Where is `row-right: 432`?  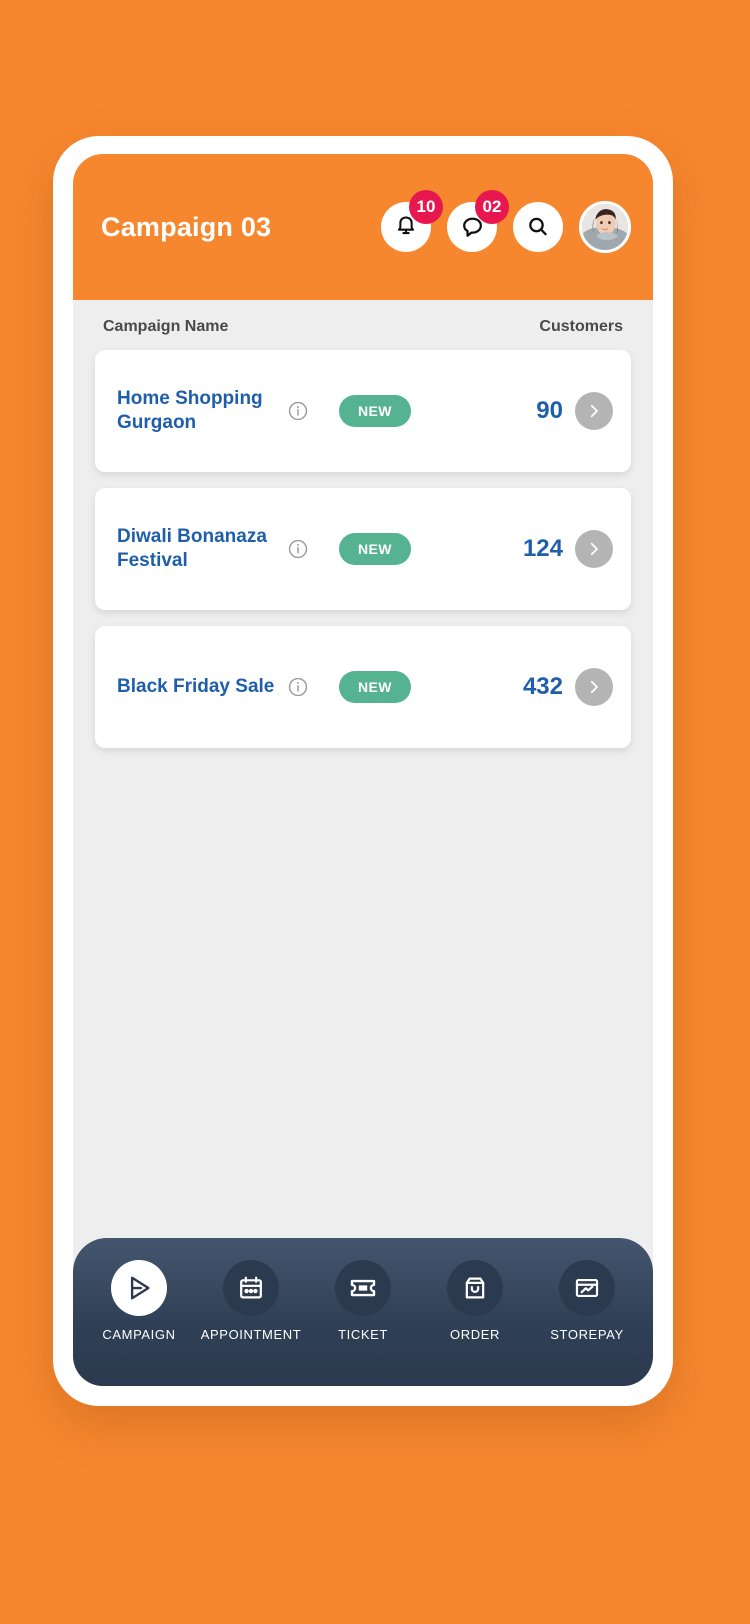
row-right: 432 is located at coordinates (568, 687).